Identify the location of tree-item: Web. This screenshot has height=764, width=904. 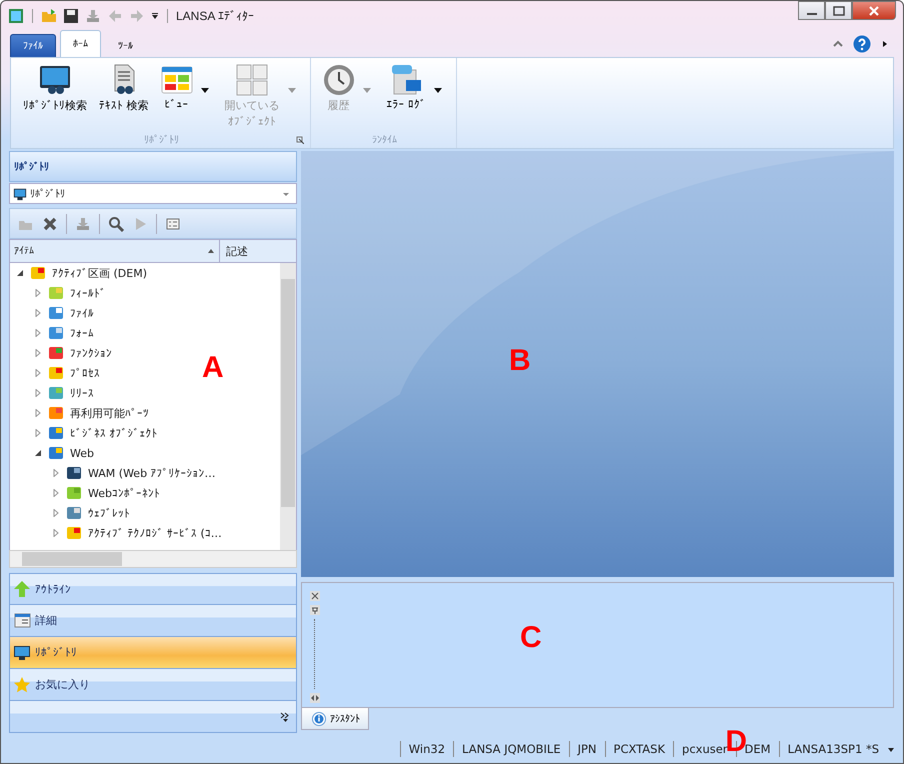
(82, 453).